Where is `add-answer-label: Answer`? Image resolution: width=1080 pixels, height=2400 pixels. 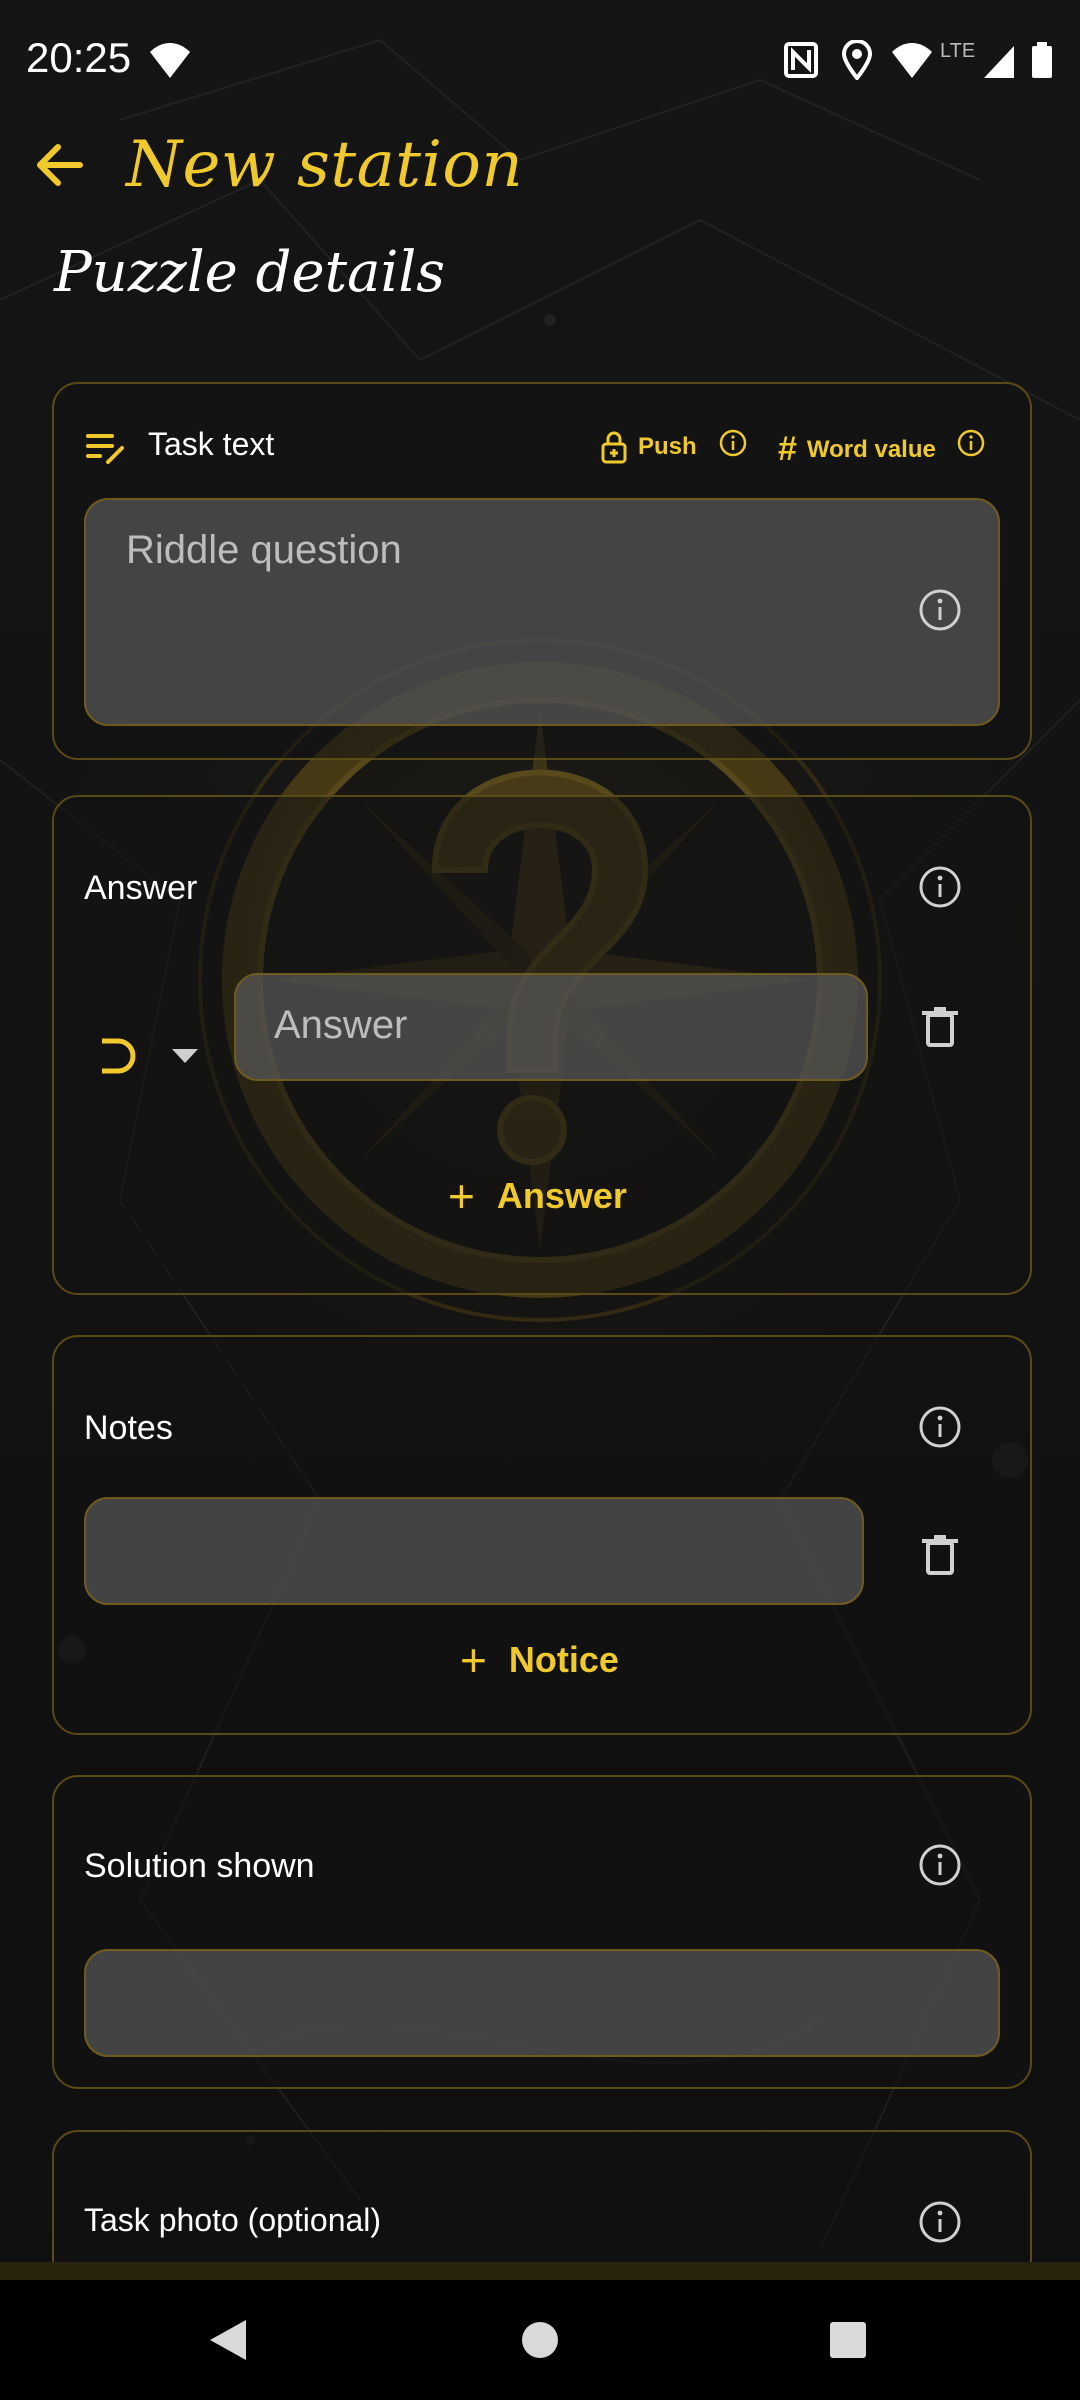
add-answer-label: Answer is located at coordinates (561, 1195).